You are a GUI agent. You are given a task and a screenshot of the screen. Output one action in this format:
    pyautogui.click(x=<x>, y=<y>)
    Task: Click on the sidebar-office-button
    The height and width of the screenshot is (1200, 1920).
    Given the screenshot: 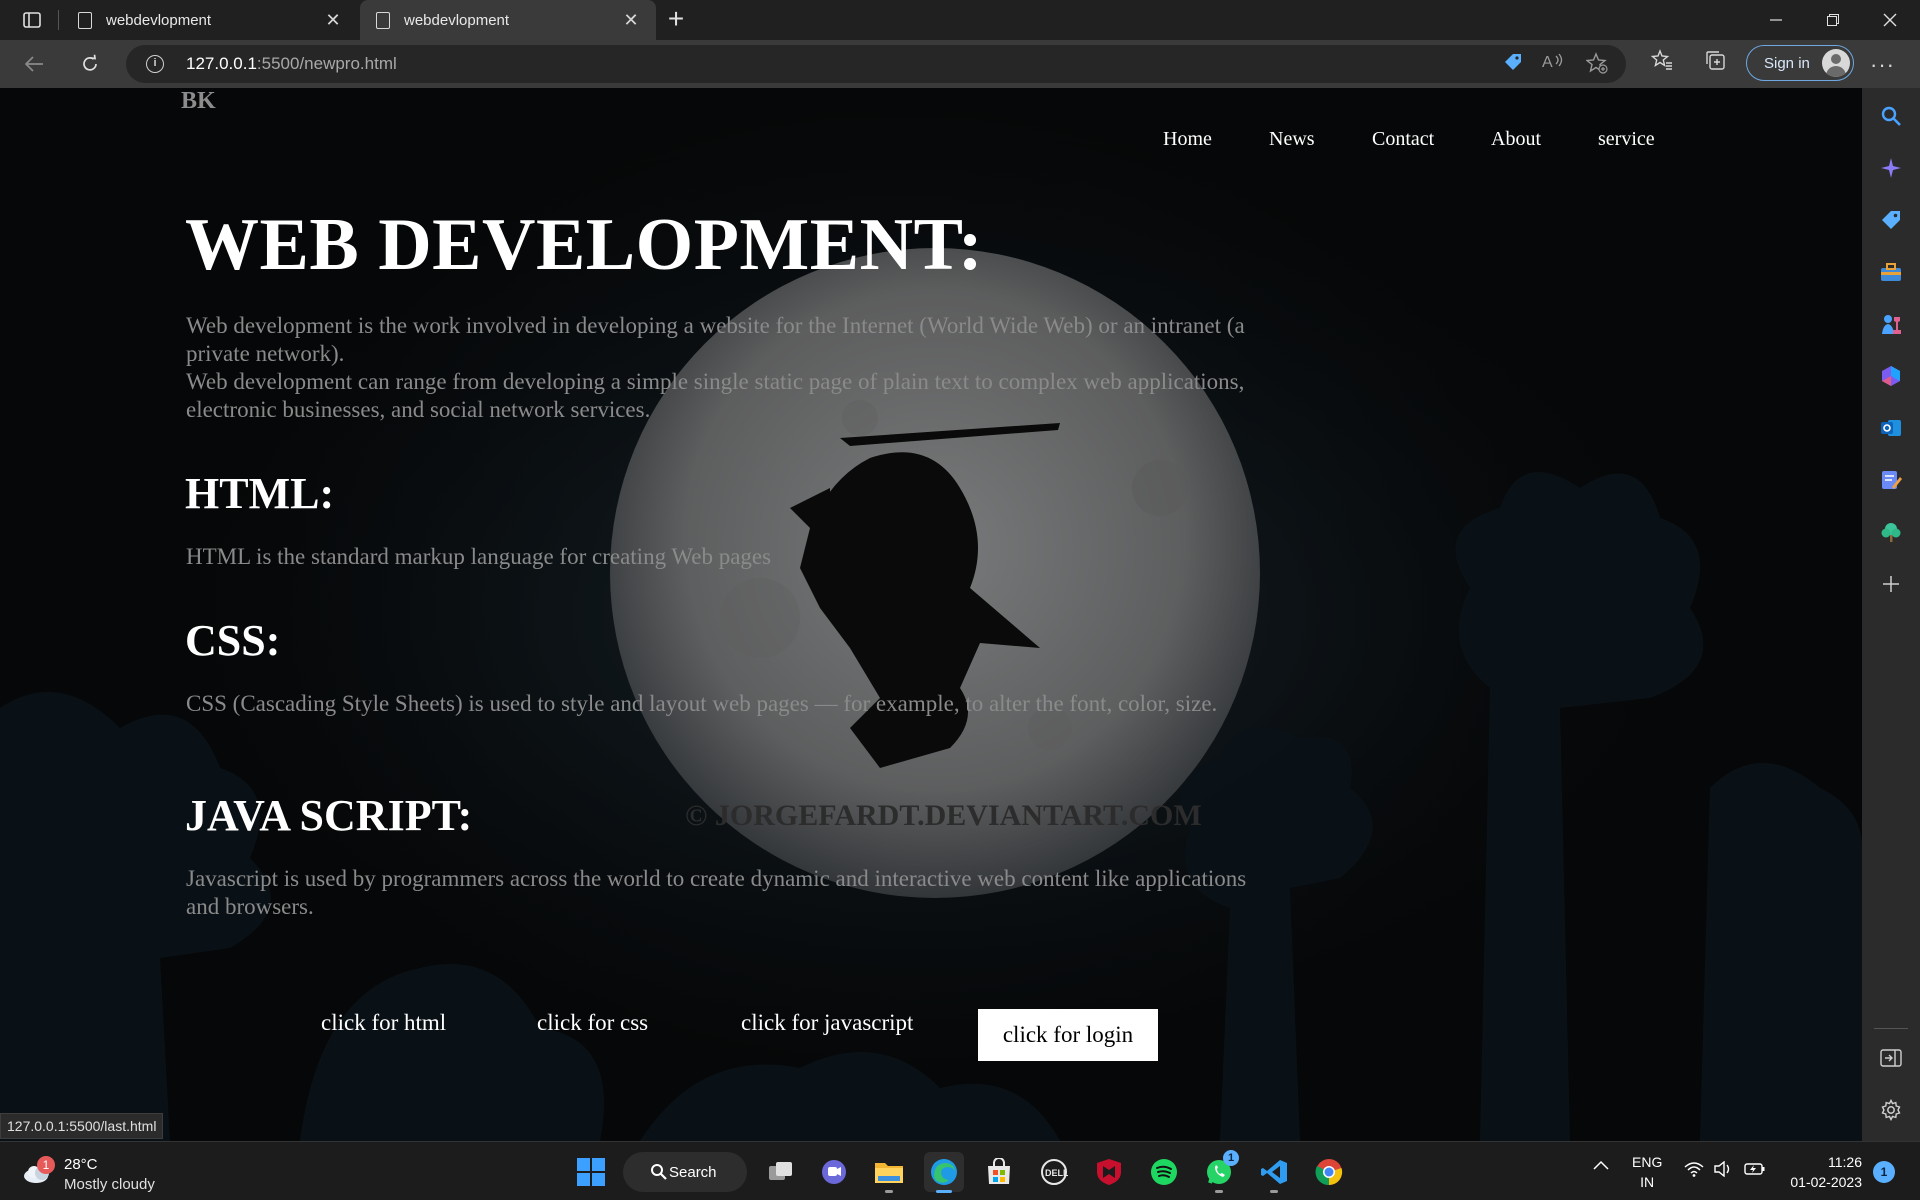 What is the action you would take?
    pyautogui.click(x=1891, y=376)
    